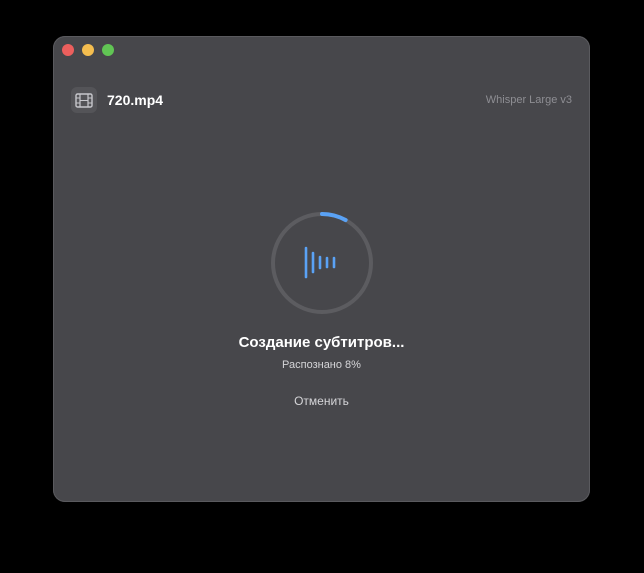 Image resolution: width=644 pixels, height=573 pixels. I want to click on window-controls, so click(88, 50).